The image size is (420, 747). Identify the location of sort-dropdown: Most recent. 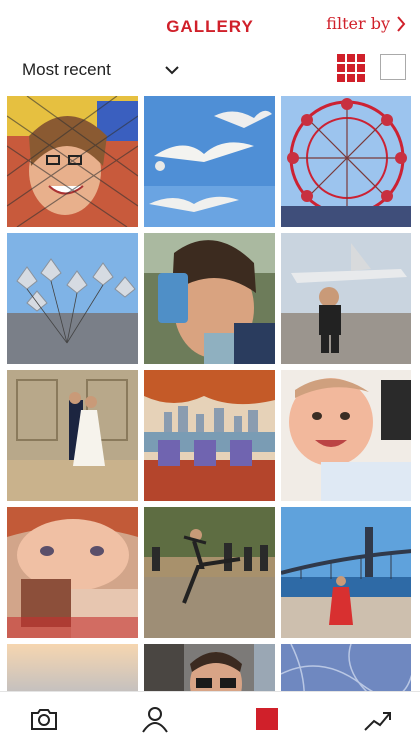
(100, 70).